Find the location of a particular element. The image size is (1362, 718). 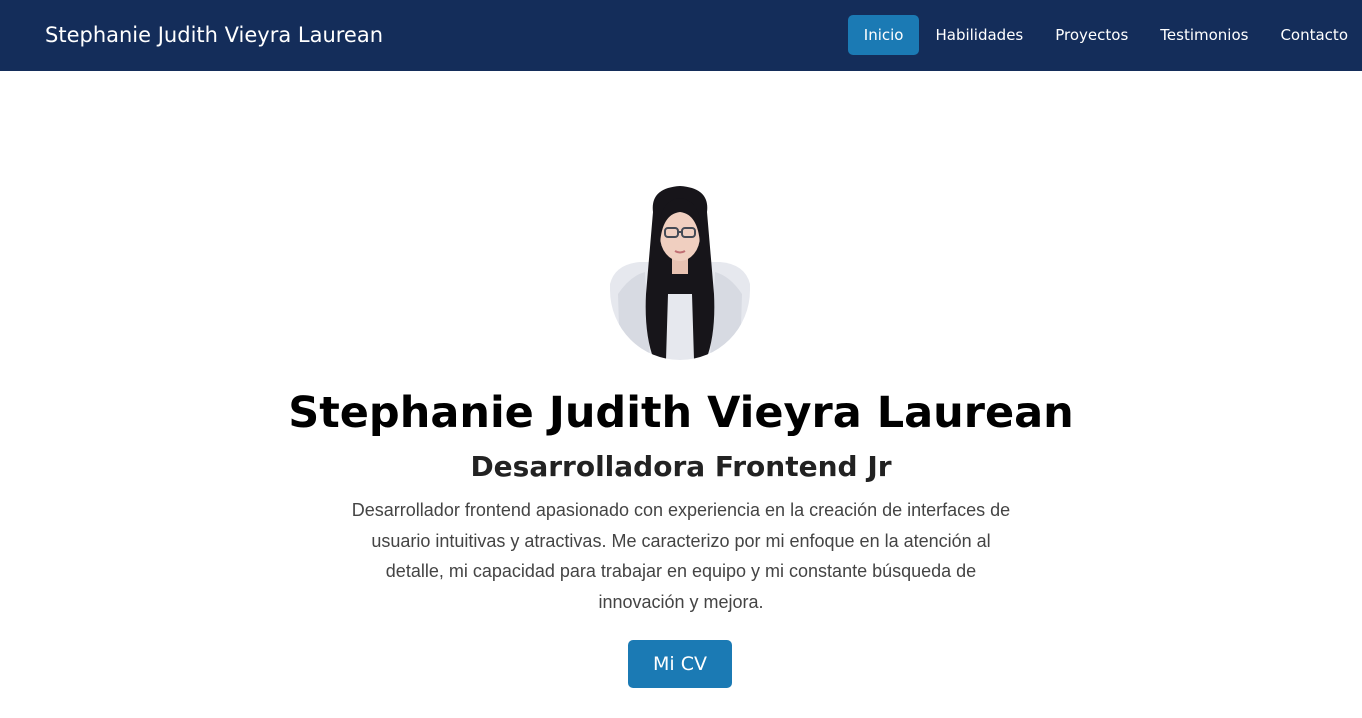

hero-name: Stephanie Judith Vieyra Laurean is located at coordinates (681, 413).